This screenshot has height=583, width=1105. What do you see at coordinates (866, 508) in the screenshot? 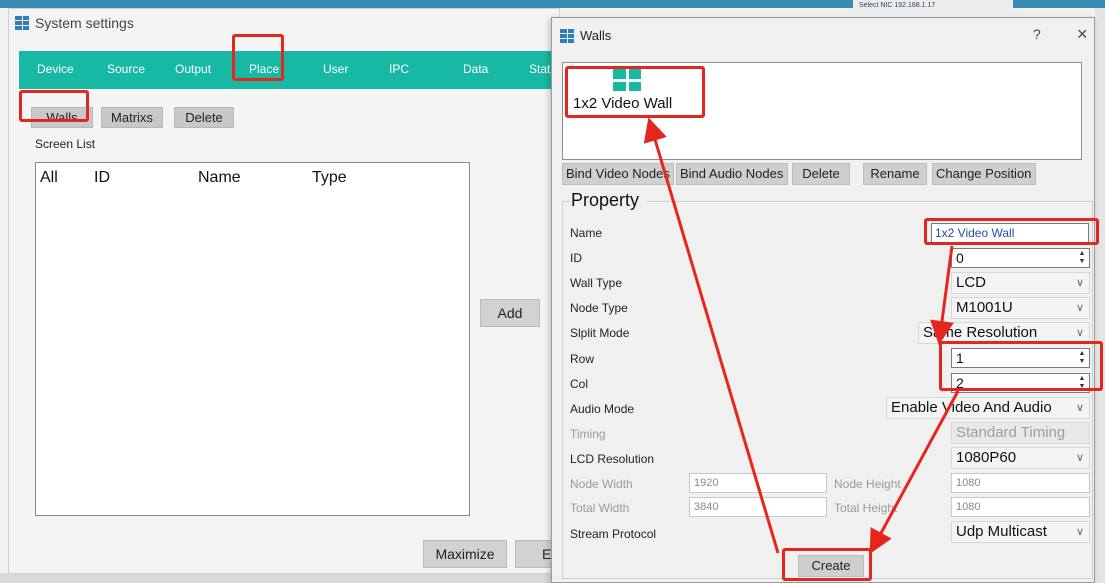
I see `label-total-height: Total Height` at bounding box center [866, 508].